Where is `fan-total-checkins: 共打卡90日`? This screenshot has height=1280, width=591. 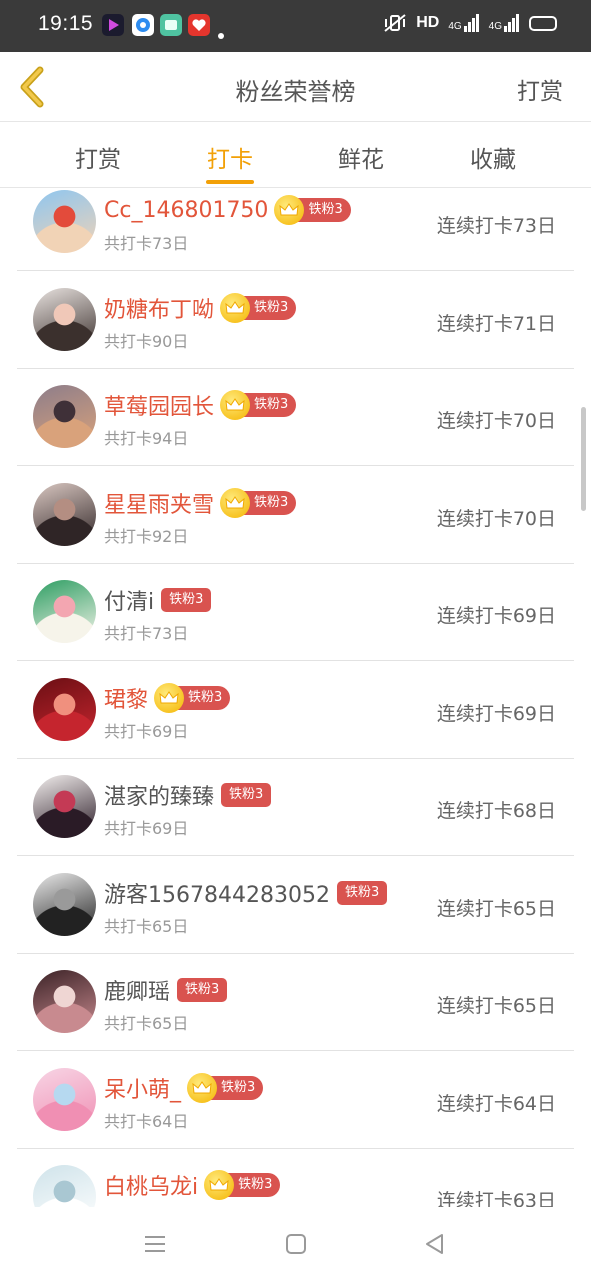 fan-total-checkins: 共打卡90日 is located at coordinates (146, 341).